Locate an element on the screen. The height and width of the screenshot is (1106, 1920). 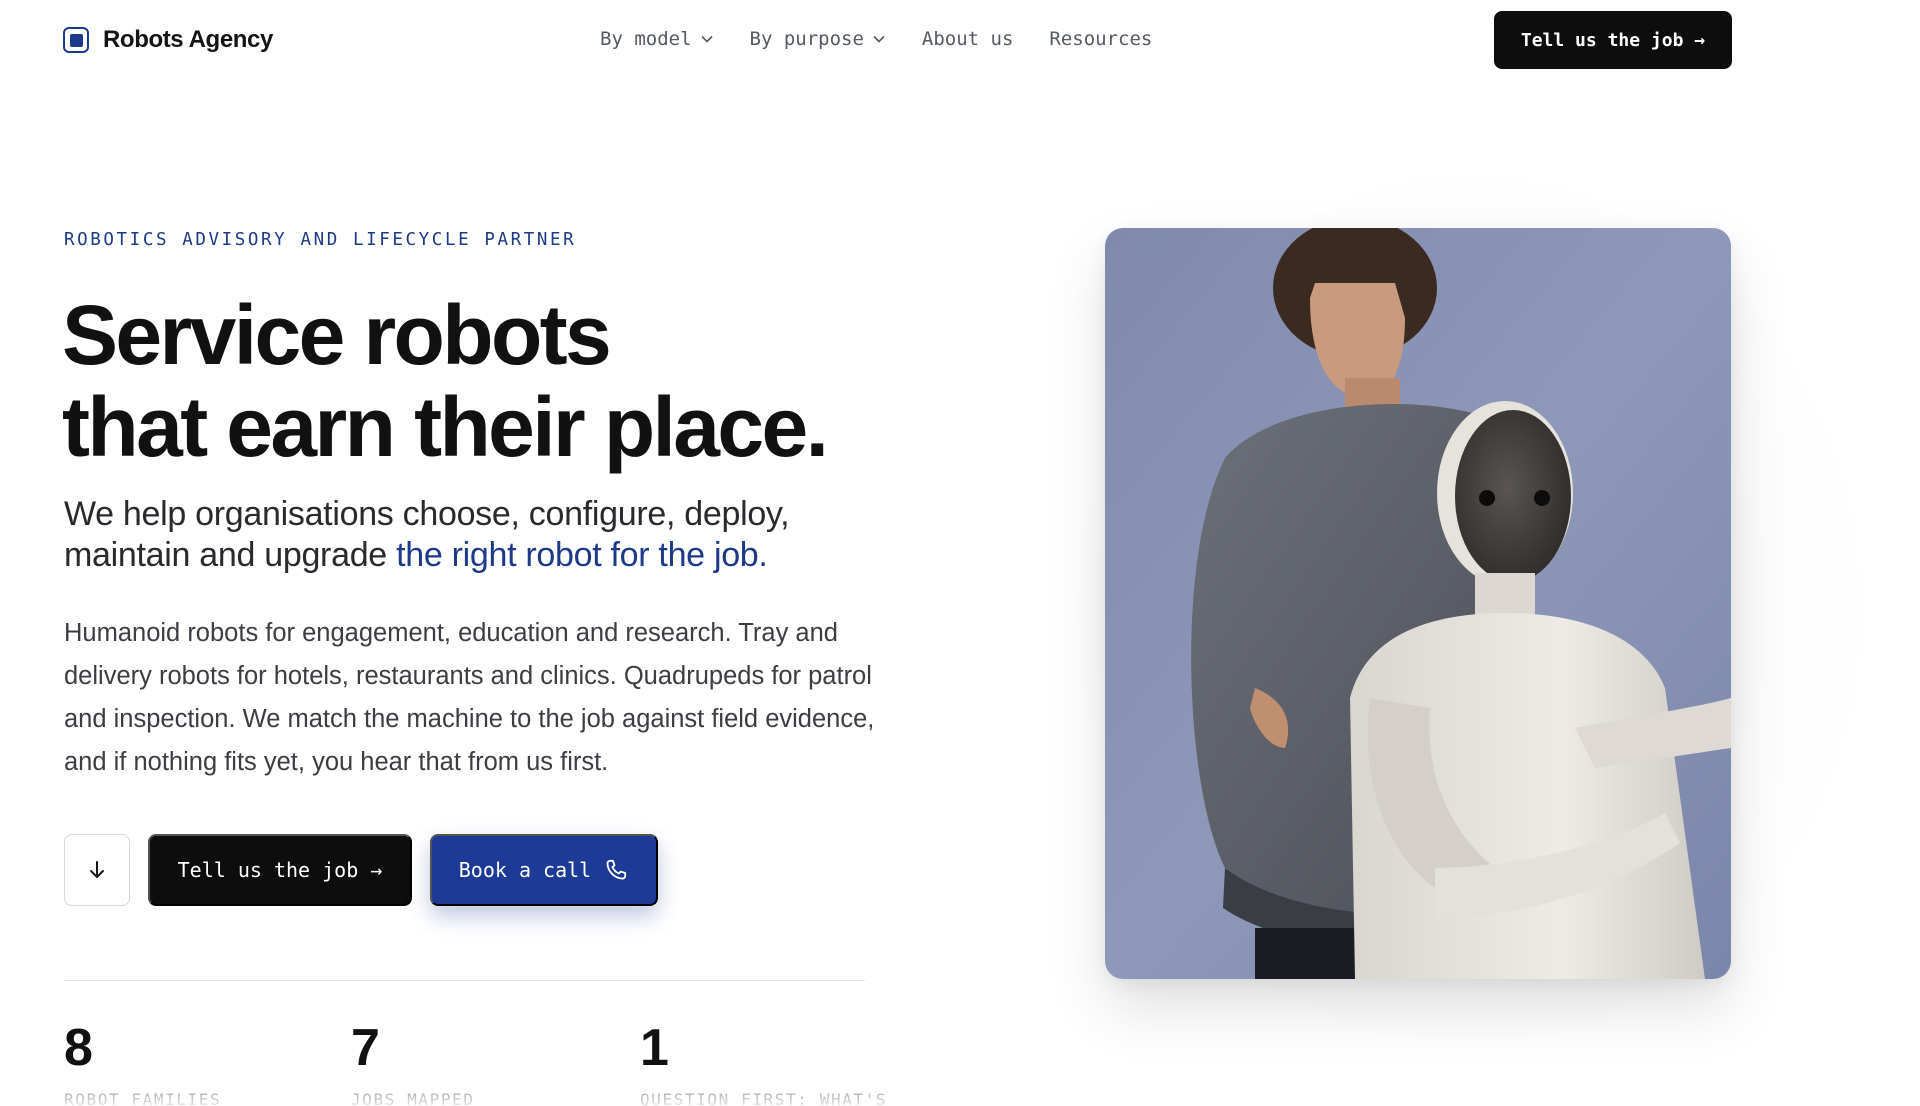
main-menu: By model By purpose About us Resources is located at coordinates (876, 39).